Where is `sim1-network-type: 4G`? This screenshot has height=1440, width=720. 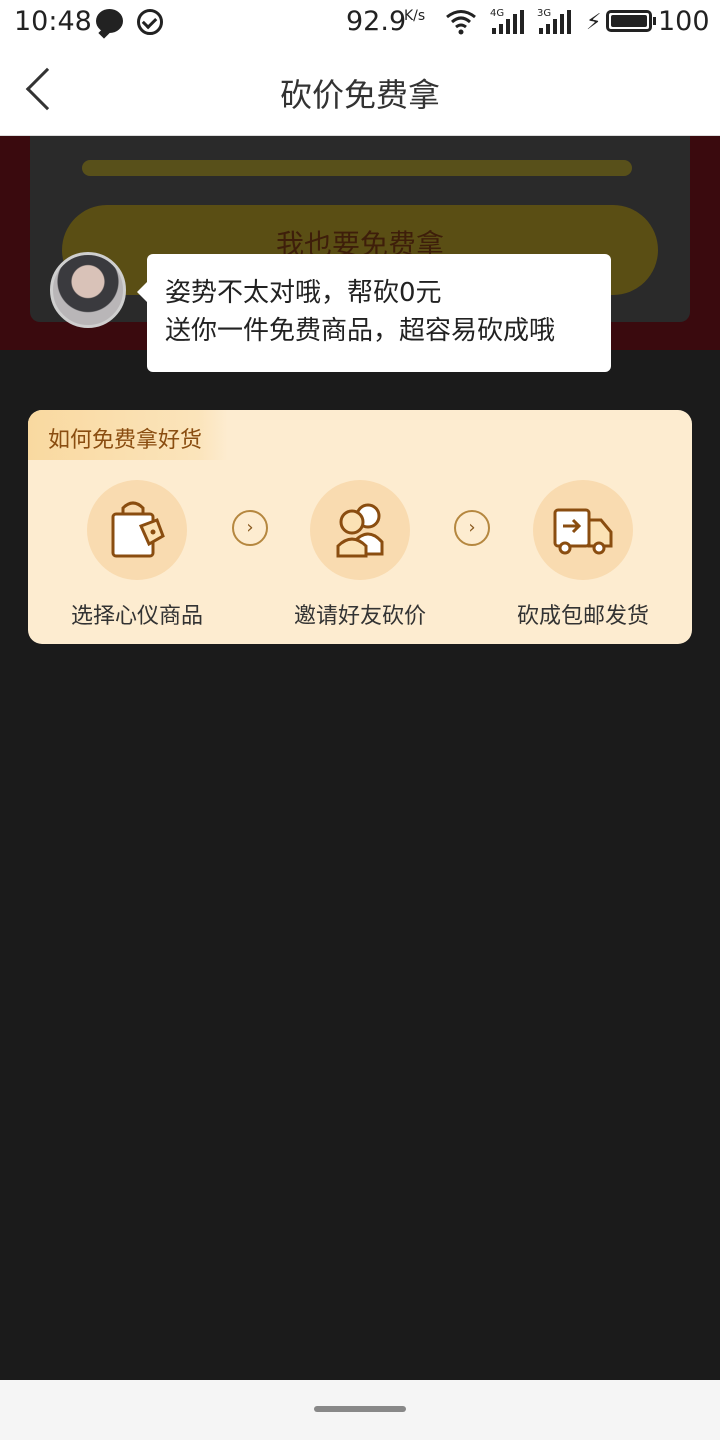 sim1-network-type: 4G is located at coordinates (497, 13).